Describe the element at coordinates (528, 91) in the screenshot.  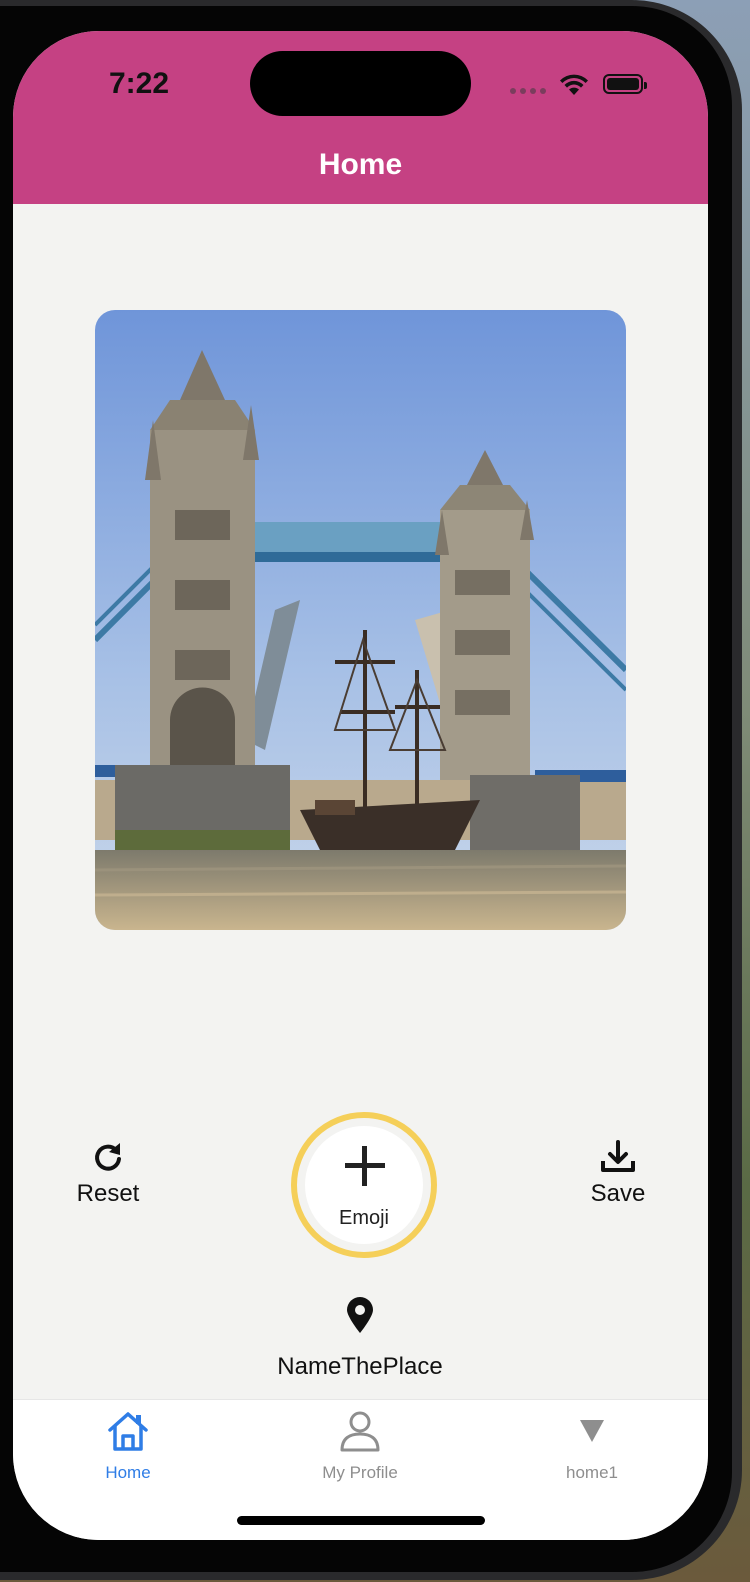
I see `signal-dots-icon` at that location.